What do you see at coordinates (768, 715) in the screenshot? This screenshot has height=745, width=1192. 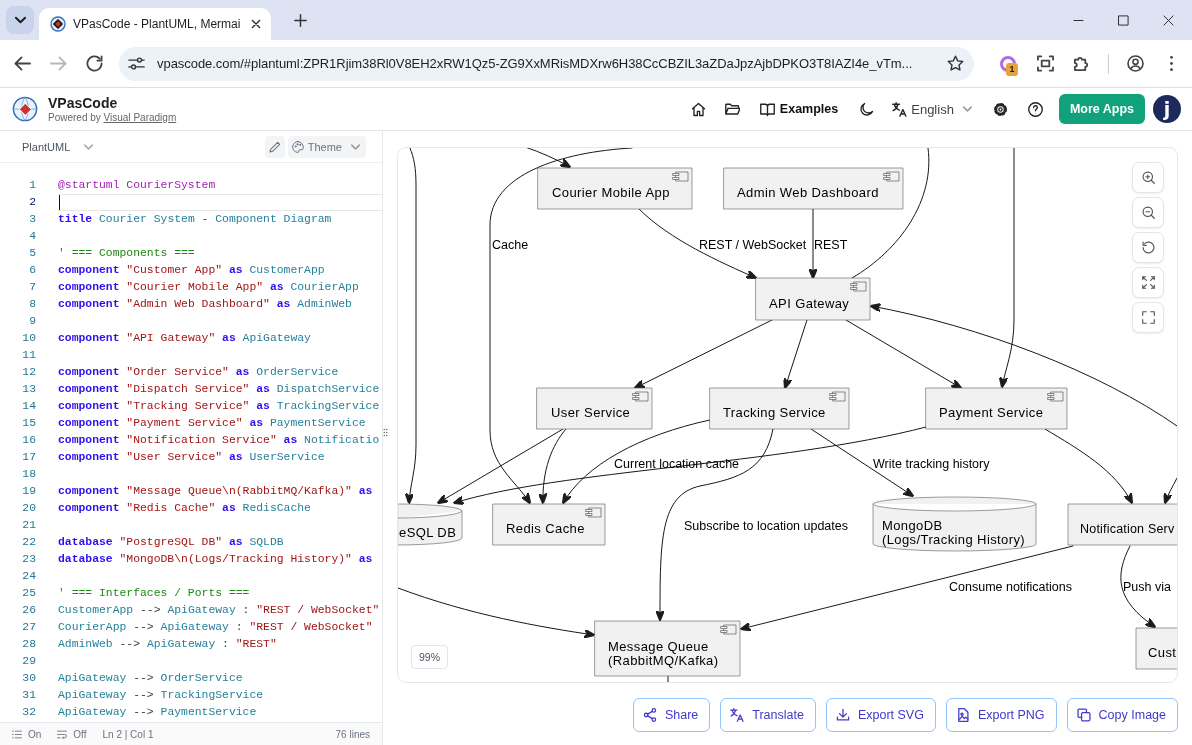 I see `translate-button: Translate` at bounding box center [768, 715].